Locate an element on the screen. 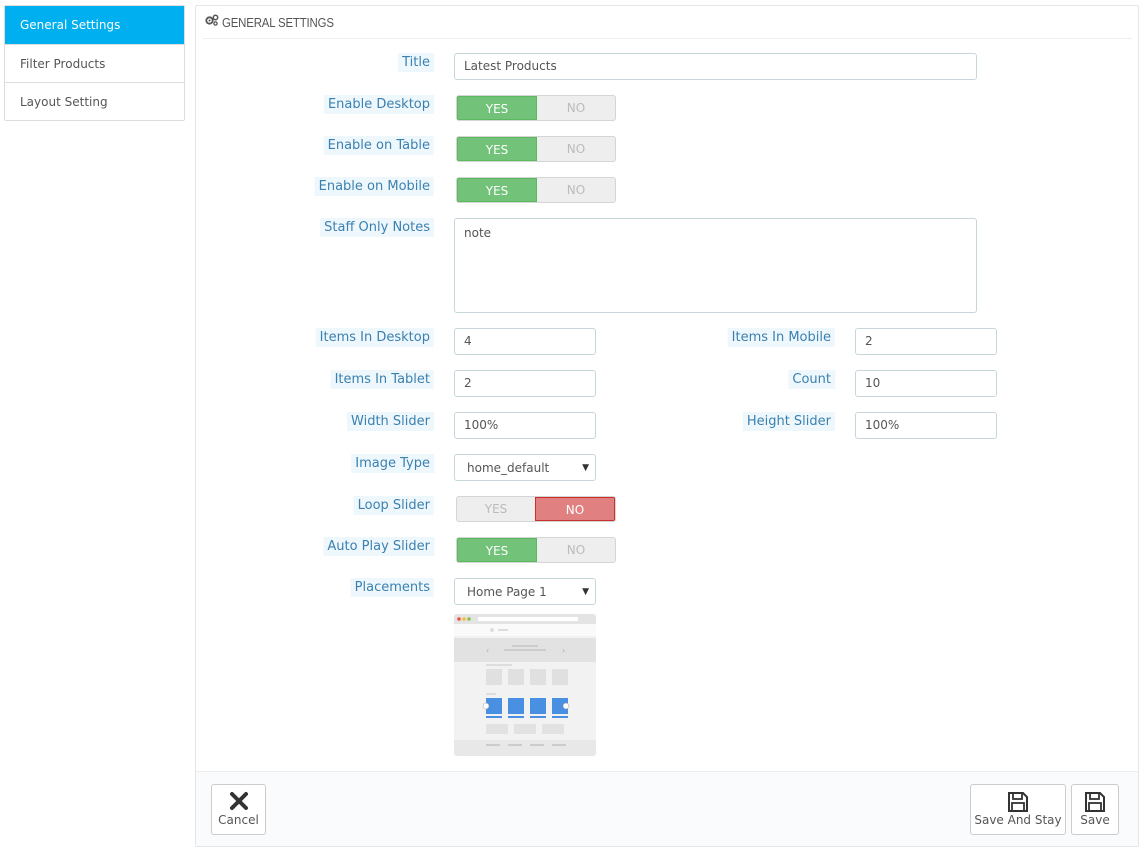 This screenshot has width=1139, height=855. autoplay-slider-yes: YES is located at coordinates (497, 550).